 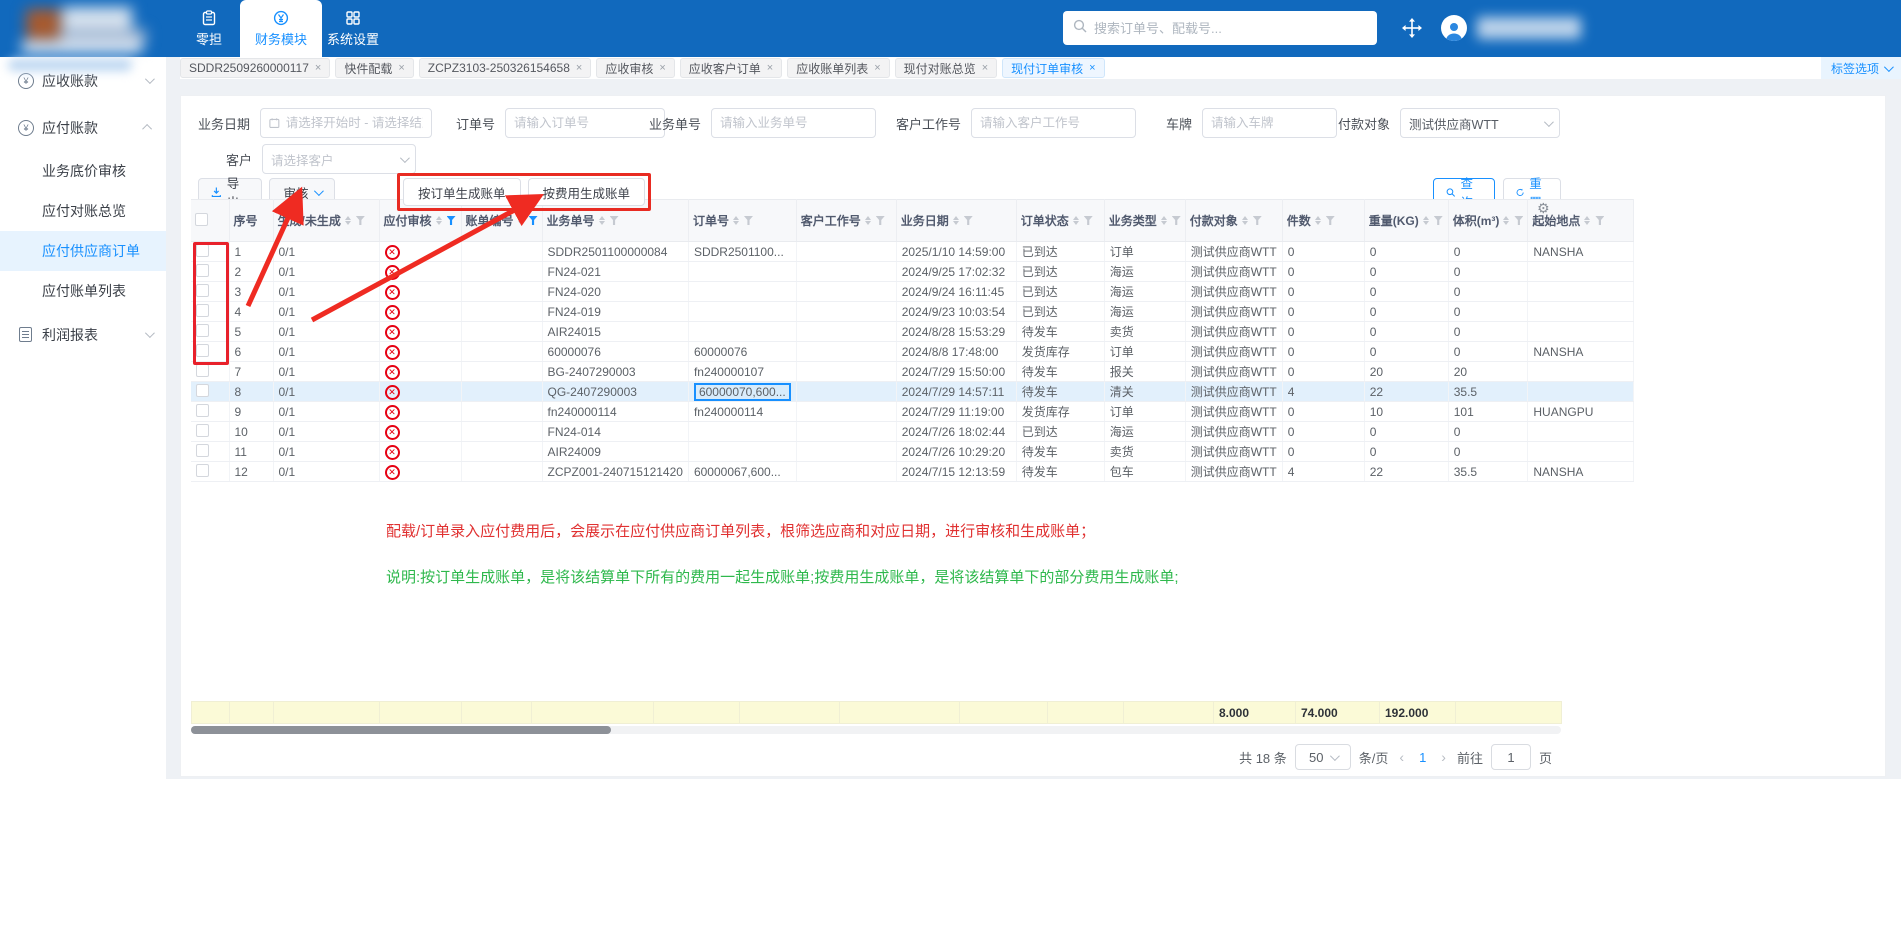 I want to click on sidebar-group-利润报表: 利润报表, so click(x=83, y=334).